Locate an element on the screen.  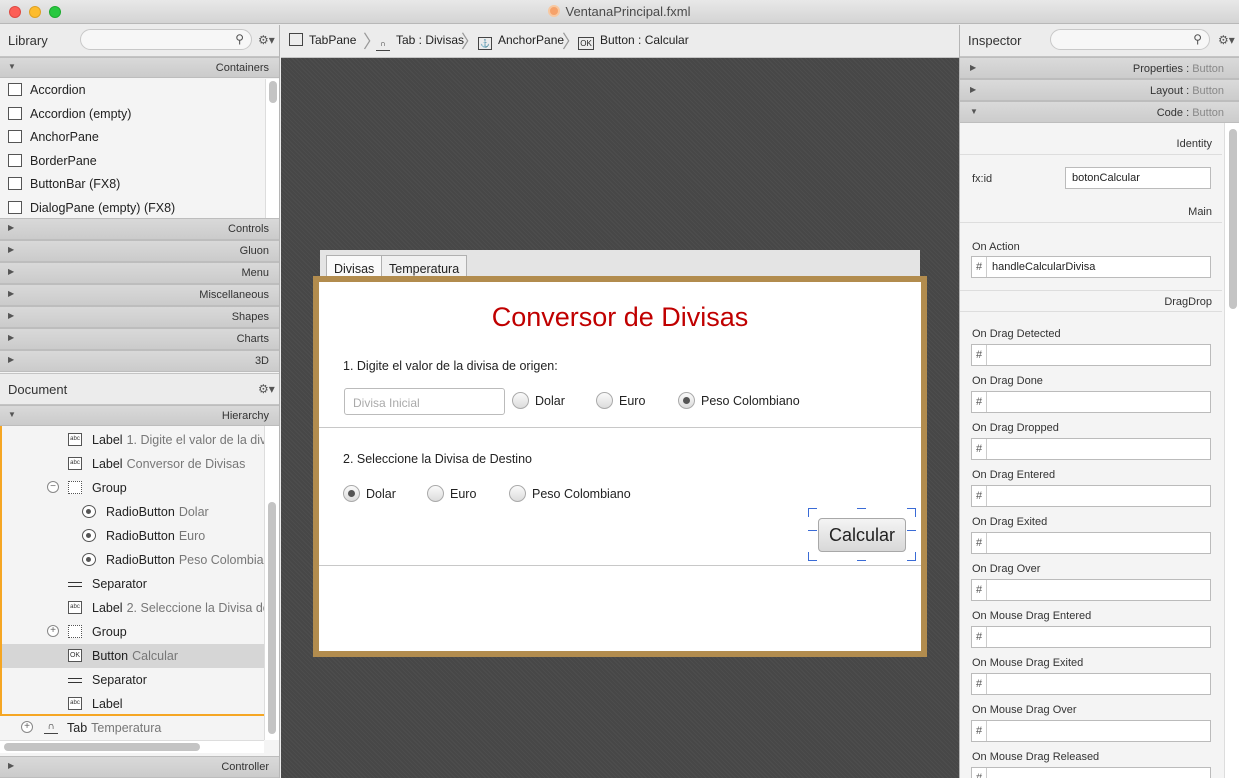
hierarchy-row-label: abc Label Conversor de Divisas is located at coordinates (132, 464).